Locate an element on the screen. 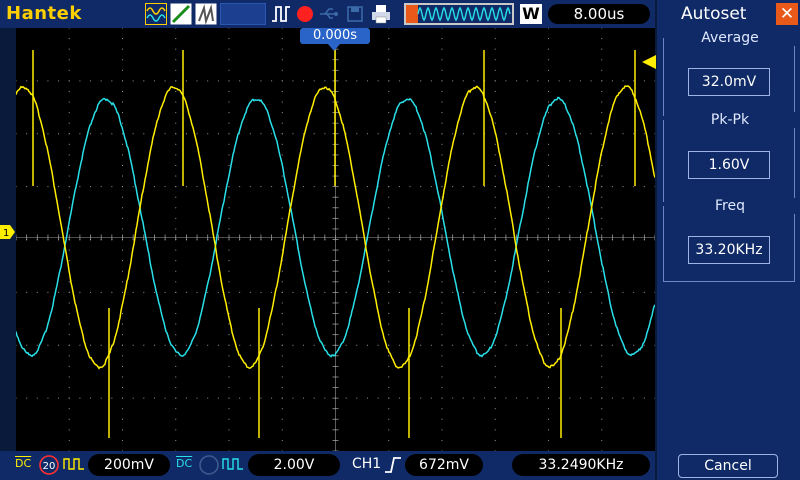  ch2-bandwidth-icon is located at coordinates (233, 464).